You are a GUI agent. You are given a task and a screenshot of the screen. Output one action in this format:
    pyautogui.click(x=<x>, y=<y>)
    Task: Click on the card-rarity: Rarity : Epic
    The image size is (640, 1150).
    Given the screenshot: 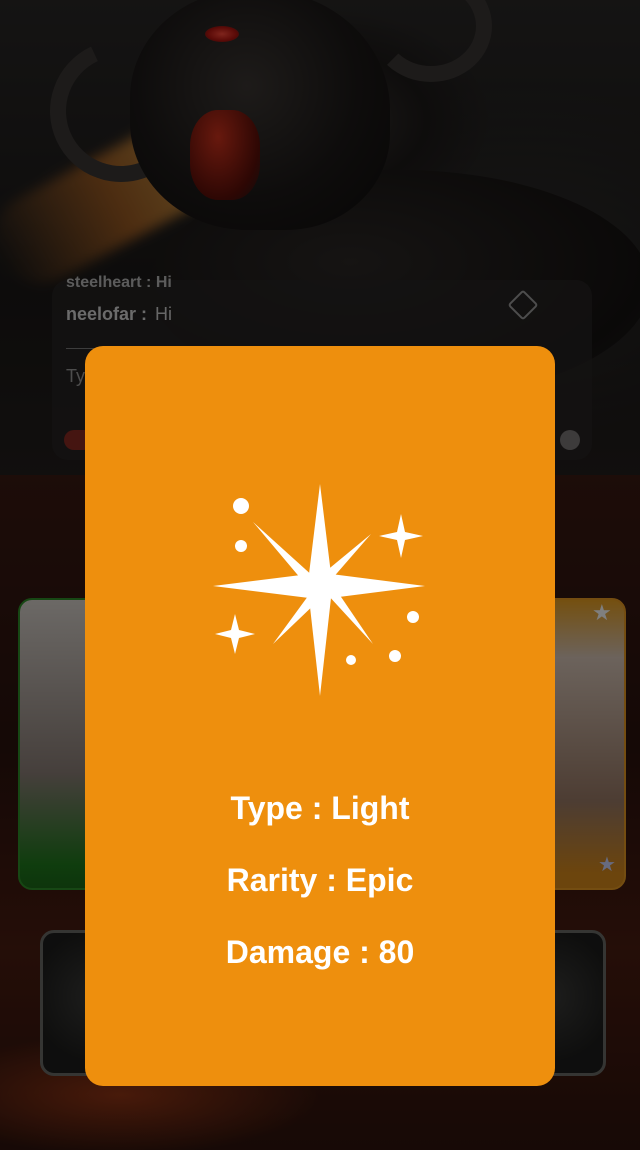 What is the action you would take?
    pyautogui.click(x=320, y=880)
    